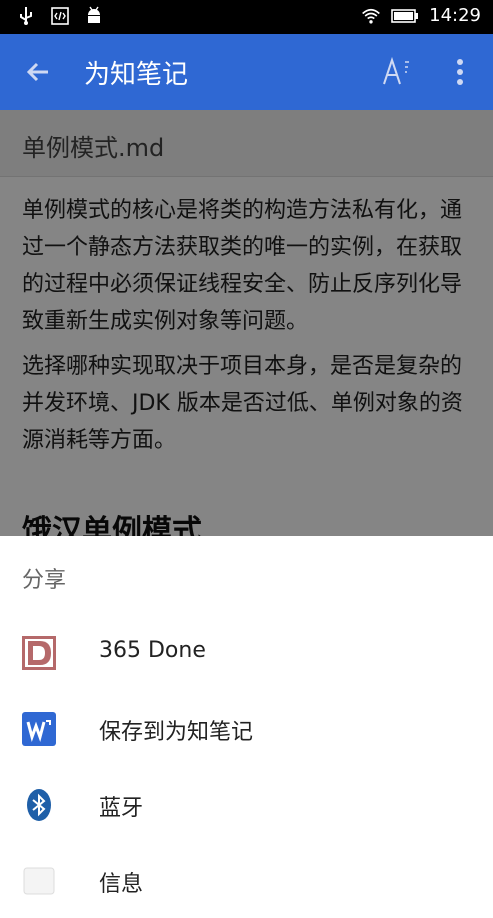 This screenshot has width=493, height=918. I want to click on share-item-label: 365 Done, so click(152, 650).